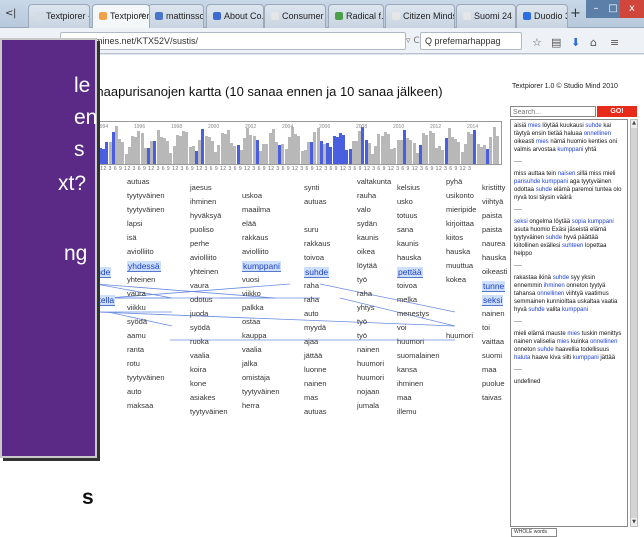 The width and height of the screenshot is (644, 537). Describe the element at coordinates (315, 411) in the screenshot. I see `word-item: autuas` at that location.